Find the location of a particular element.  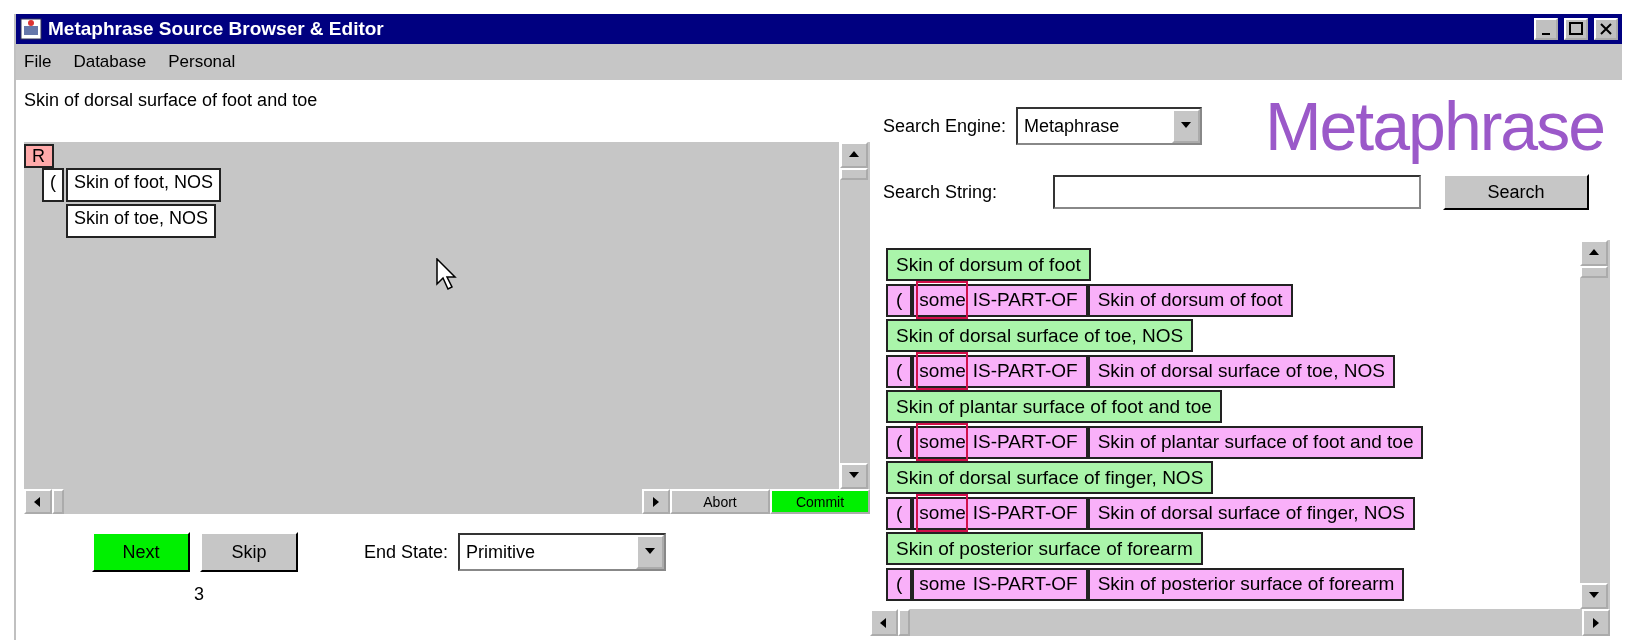

maximize-button is located at coordinates (1576, 29).